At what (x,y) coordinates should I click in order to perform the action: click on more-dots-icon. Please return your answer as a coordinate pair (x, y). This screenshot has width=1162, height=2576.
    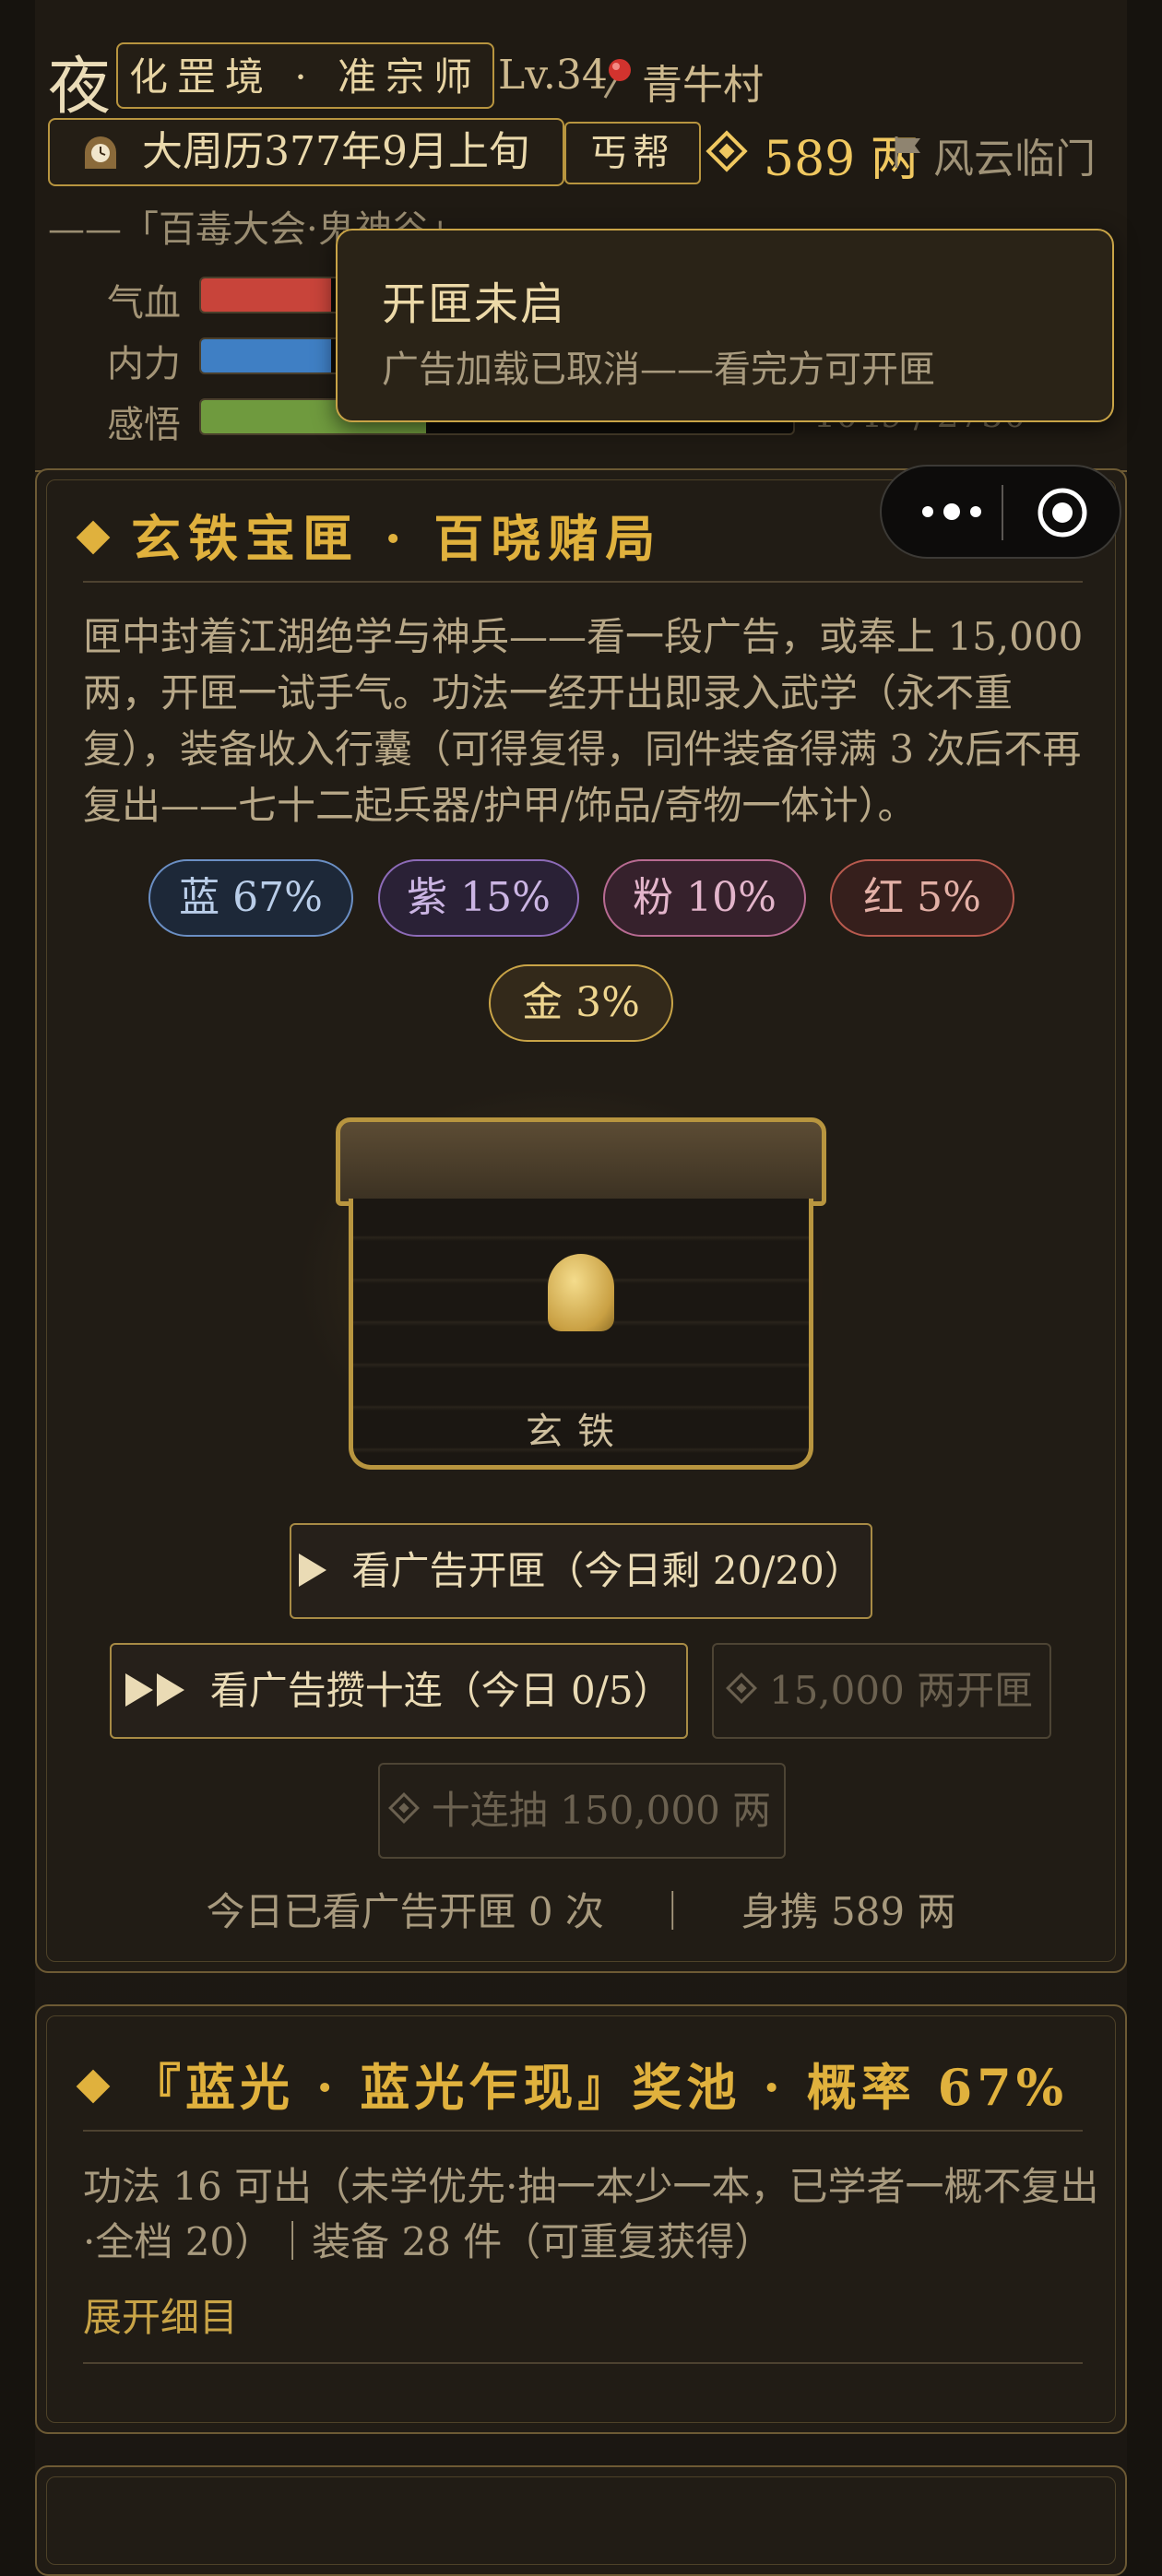
    Looking at the image, I should click on (951, 511).